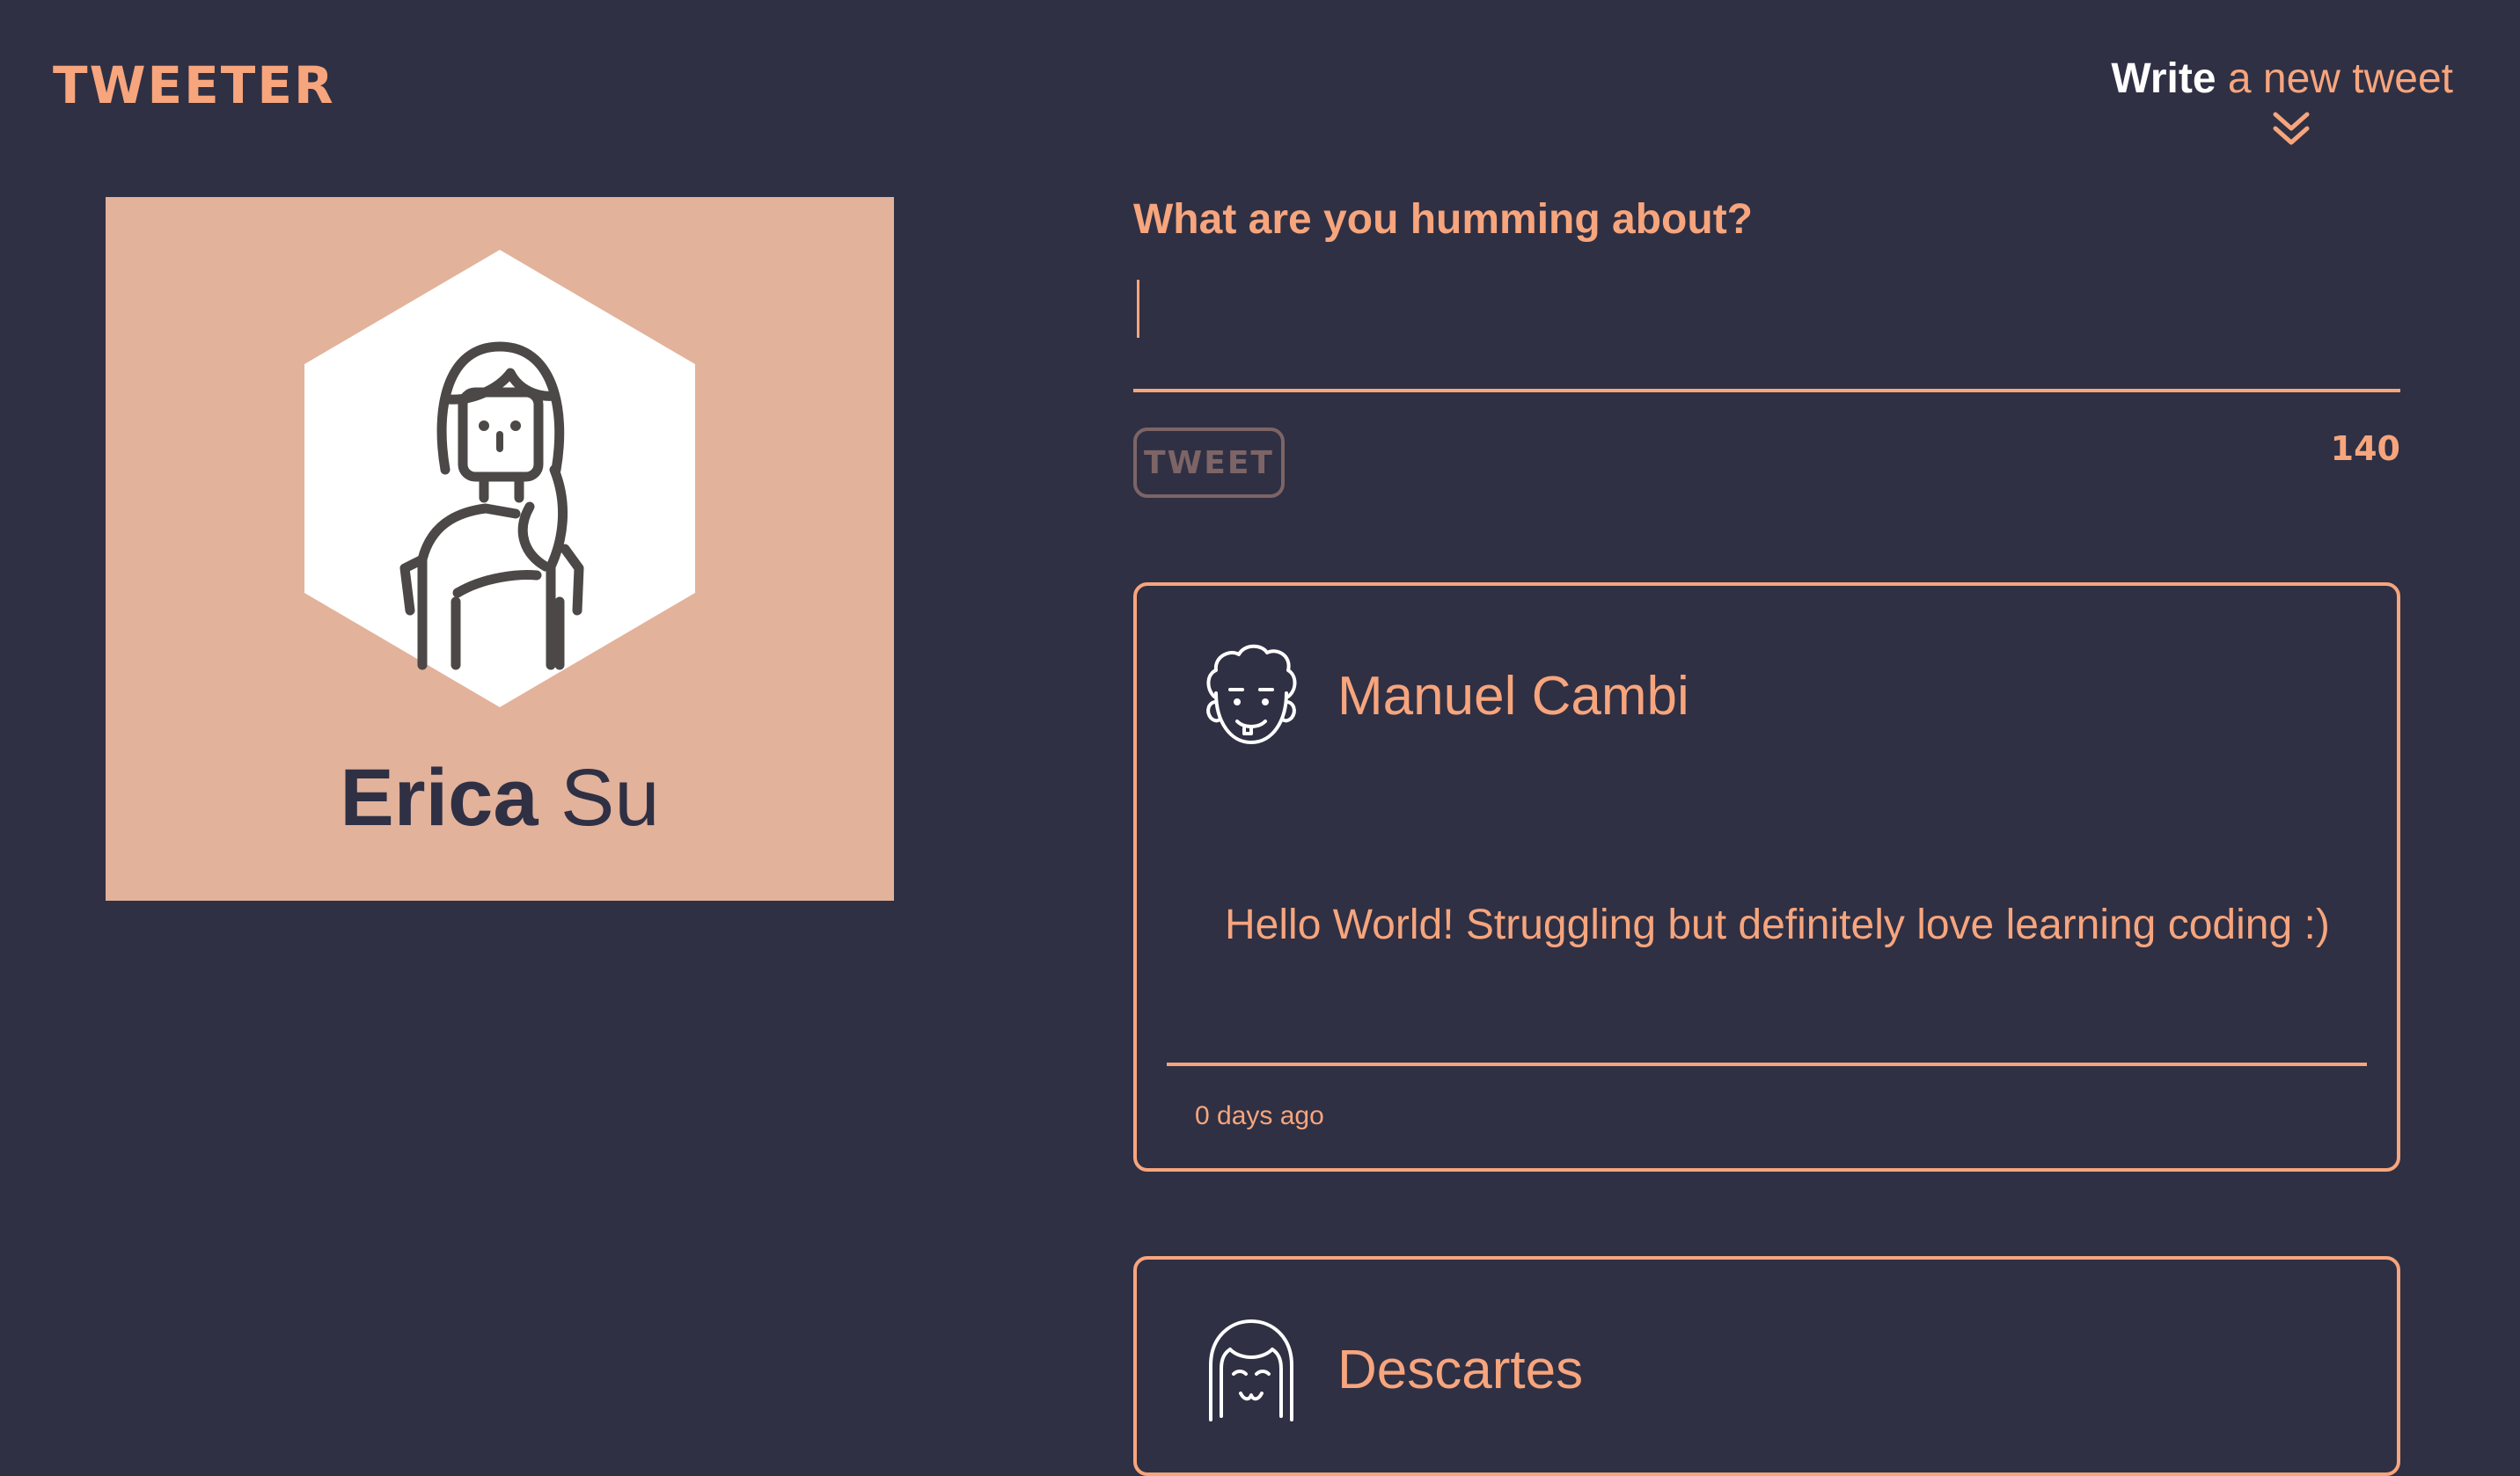 The image size is (2520, 1476). Describe the element at coordinates (1766, 1366) in the screenshot. I see `tweet-card: Descartes` at that location.